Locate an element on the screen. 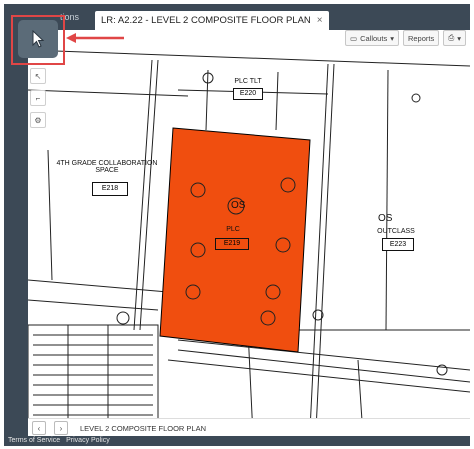 The height and width of the screenshot is (449, 474). os-label-2: OS is located at coordinates (385, 218).